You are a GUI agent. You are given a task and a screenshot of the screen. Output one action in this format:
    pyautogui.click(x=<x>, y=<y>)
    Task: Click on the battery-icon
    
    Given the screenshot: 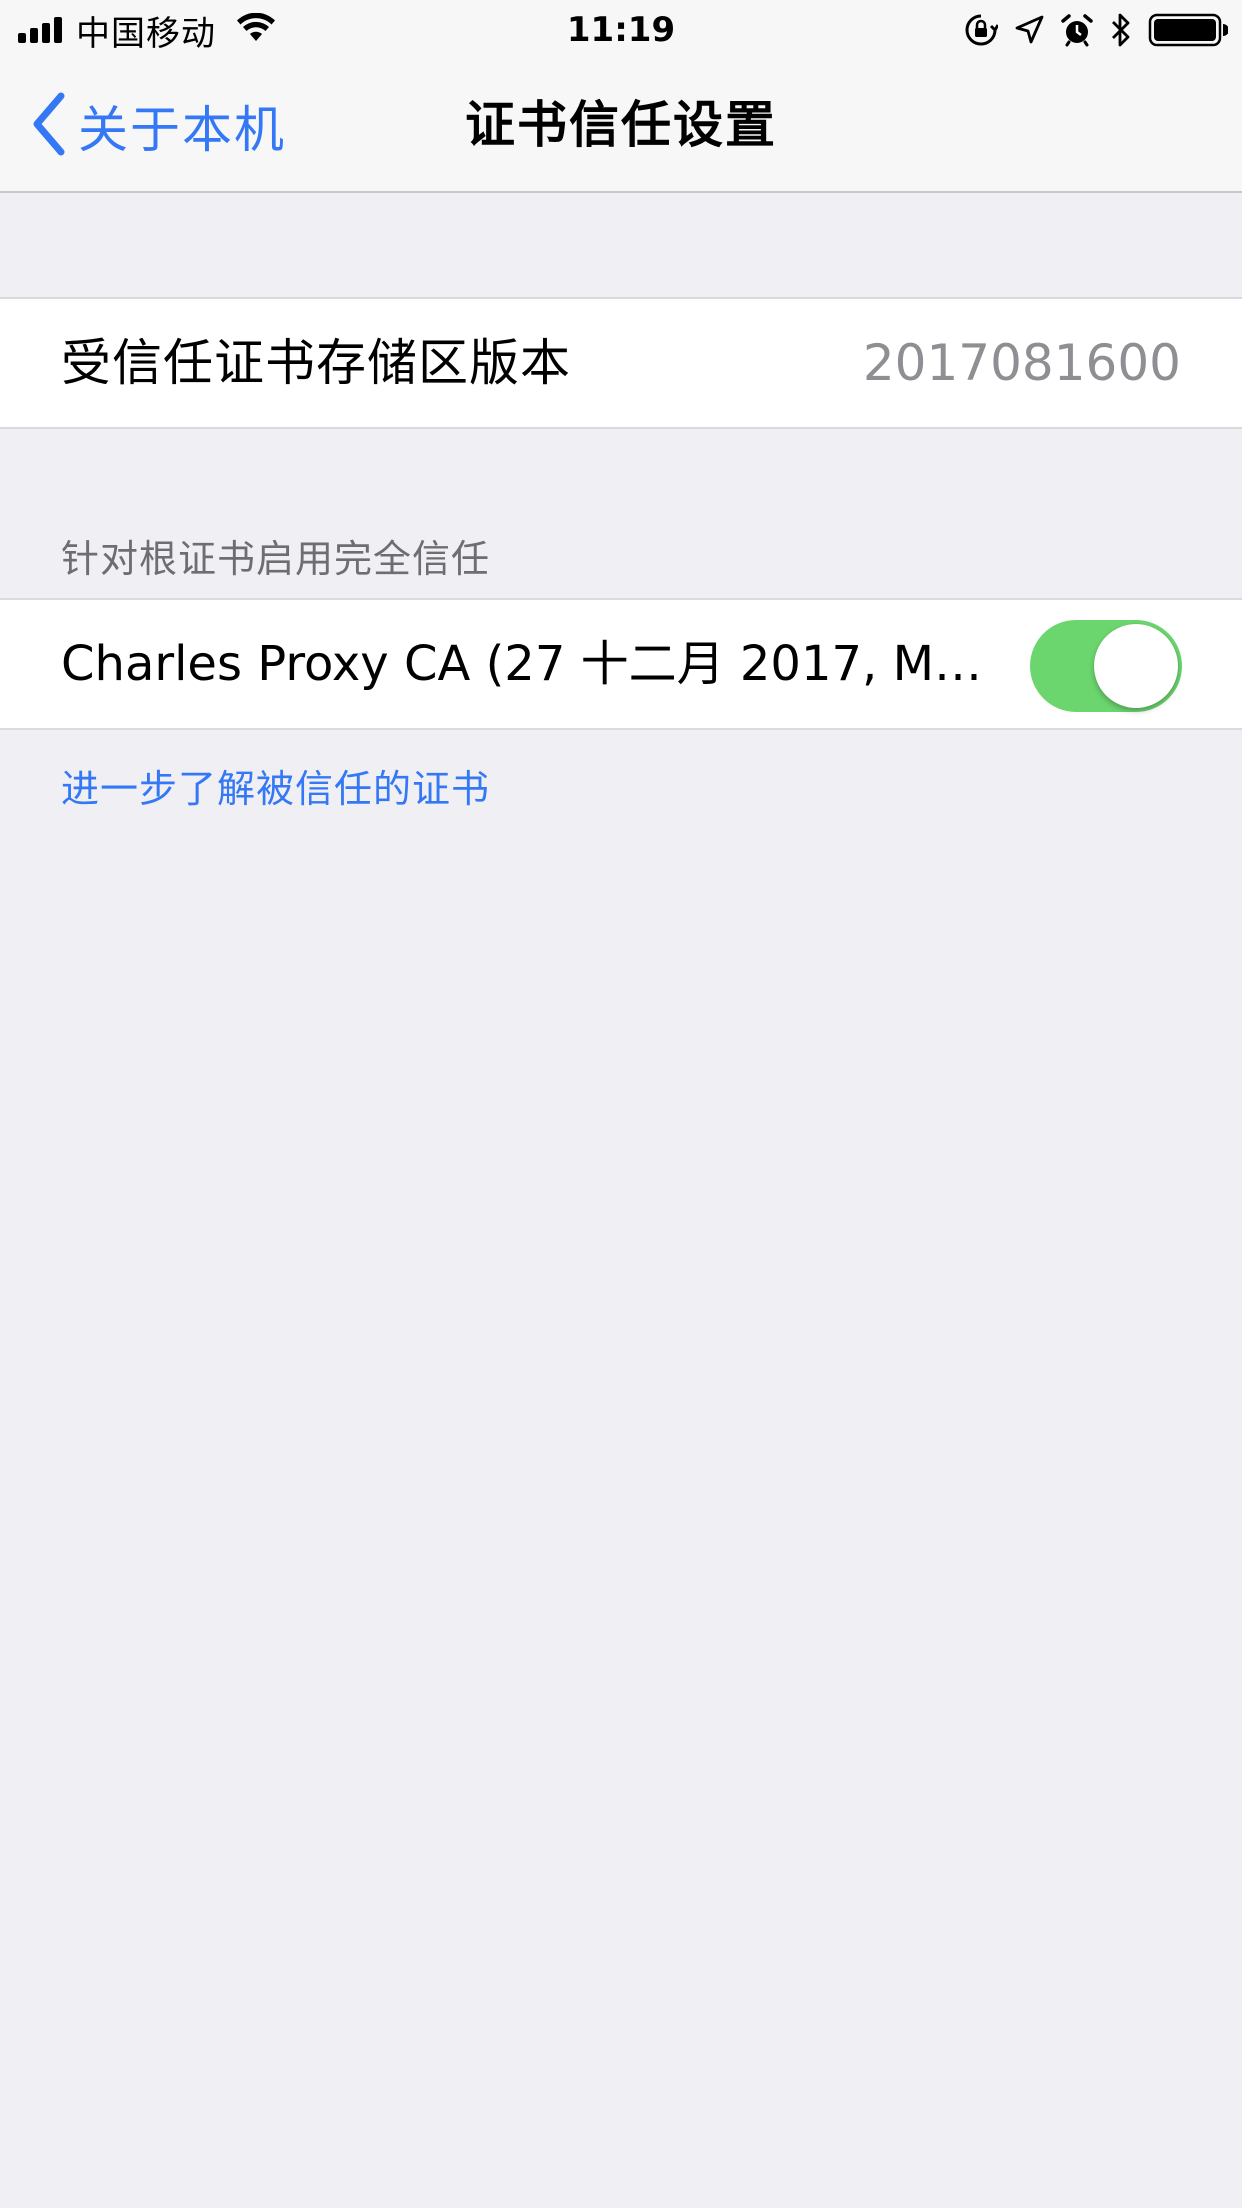 What is the action you would take?
    pyautogui.click(x=1188, y=30)
    